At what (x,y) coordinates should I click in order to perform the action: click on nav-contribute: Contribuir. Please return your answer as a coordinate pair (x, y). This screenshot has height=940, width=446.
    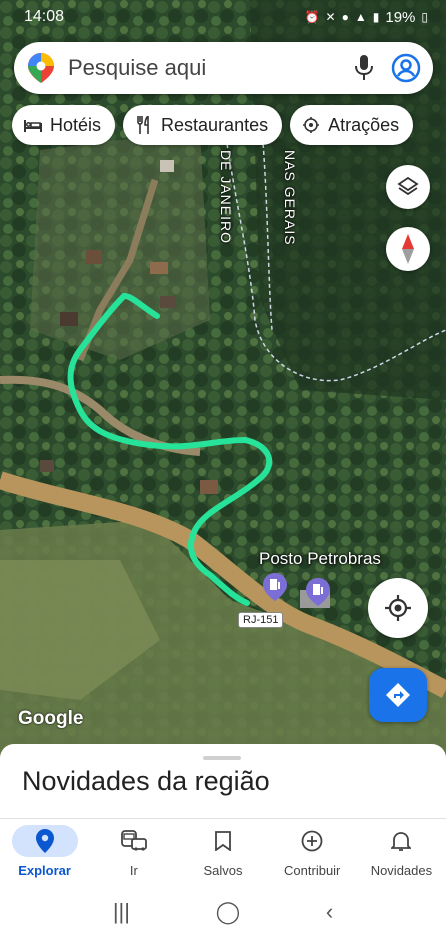
    Looking at the image, I should click on (312, 851).